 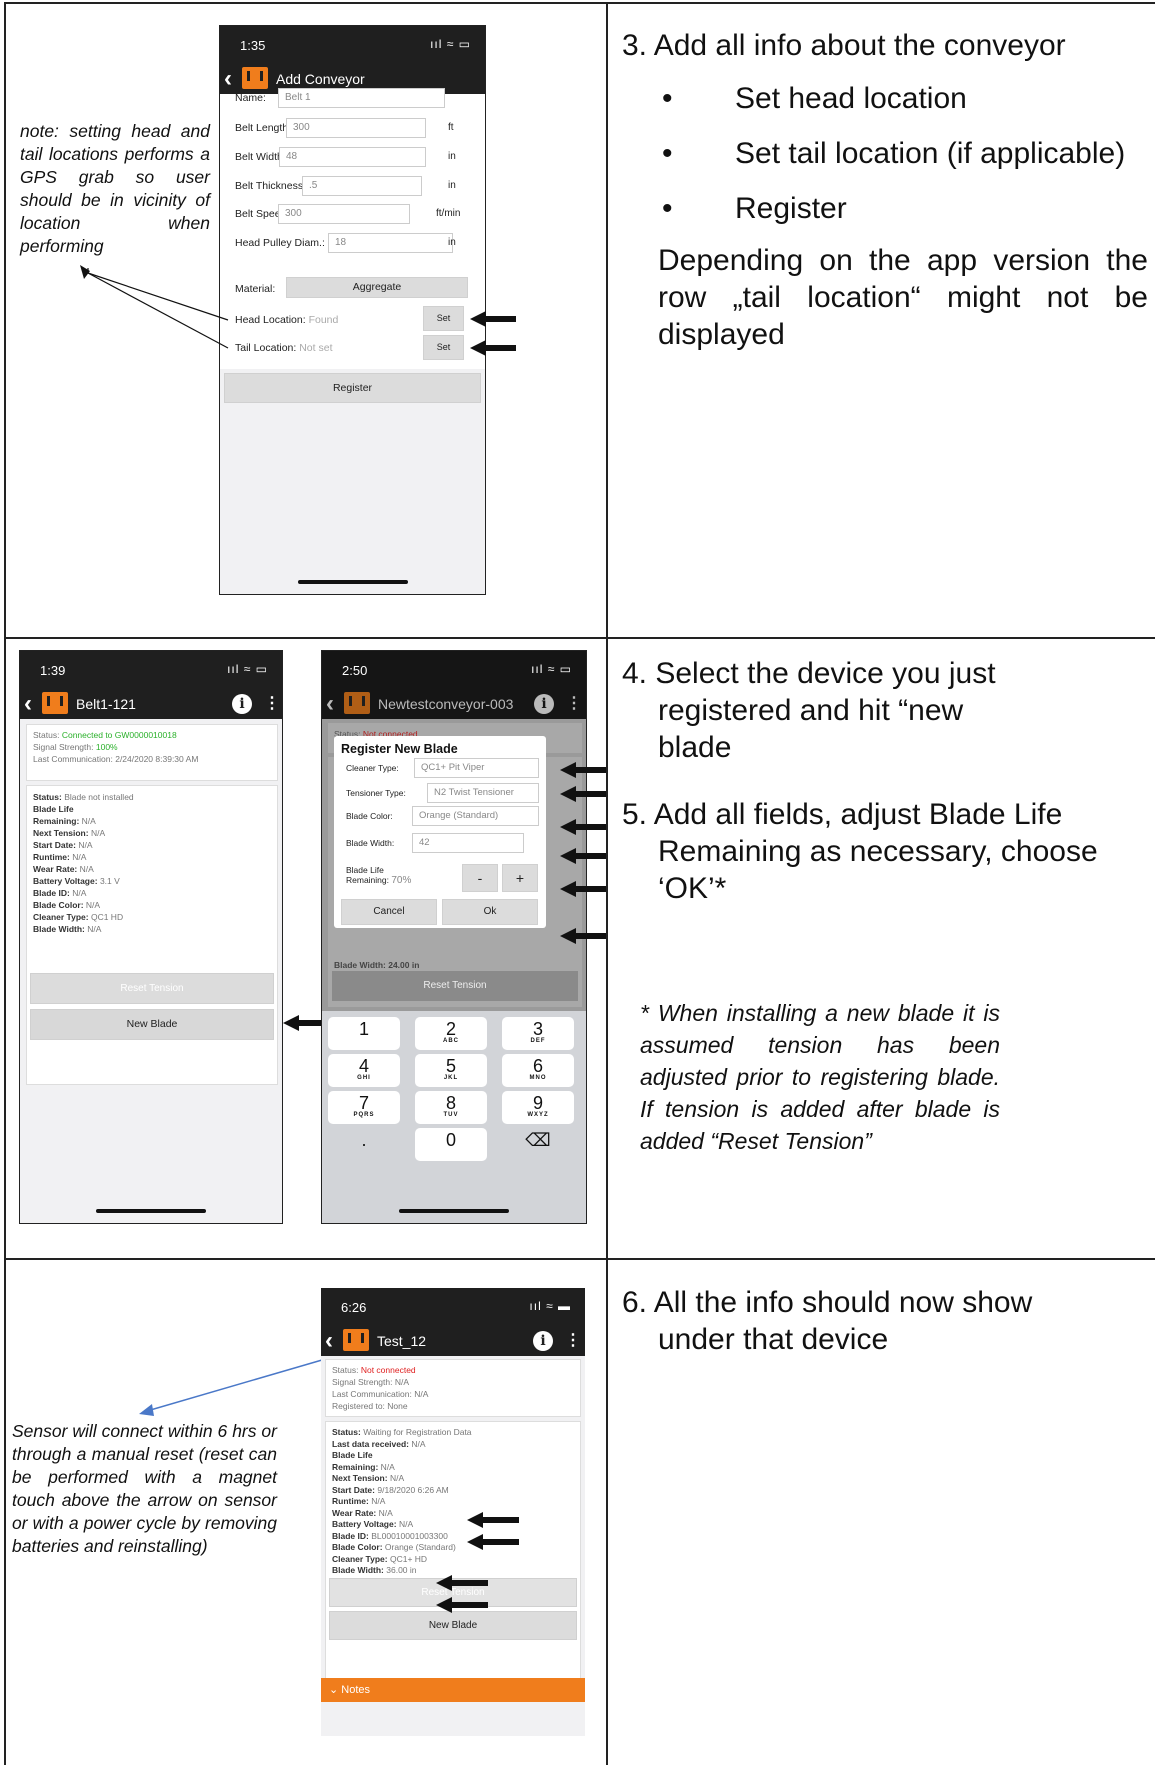 I want to click on keypad-key: ., so click(x=364, y=1144).